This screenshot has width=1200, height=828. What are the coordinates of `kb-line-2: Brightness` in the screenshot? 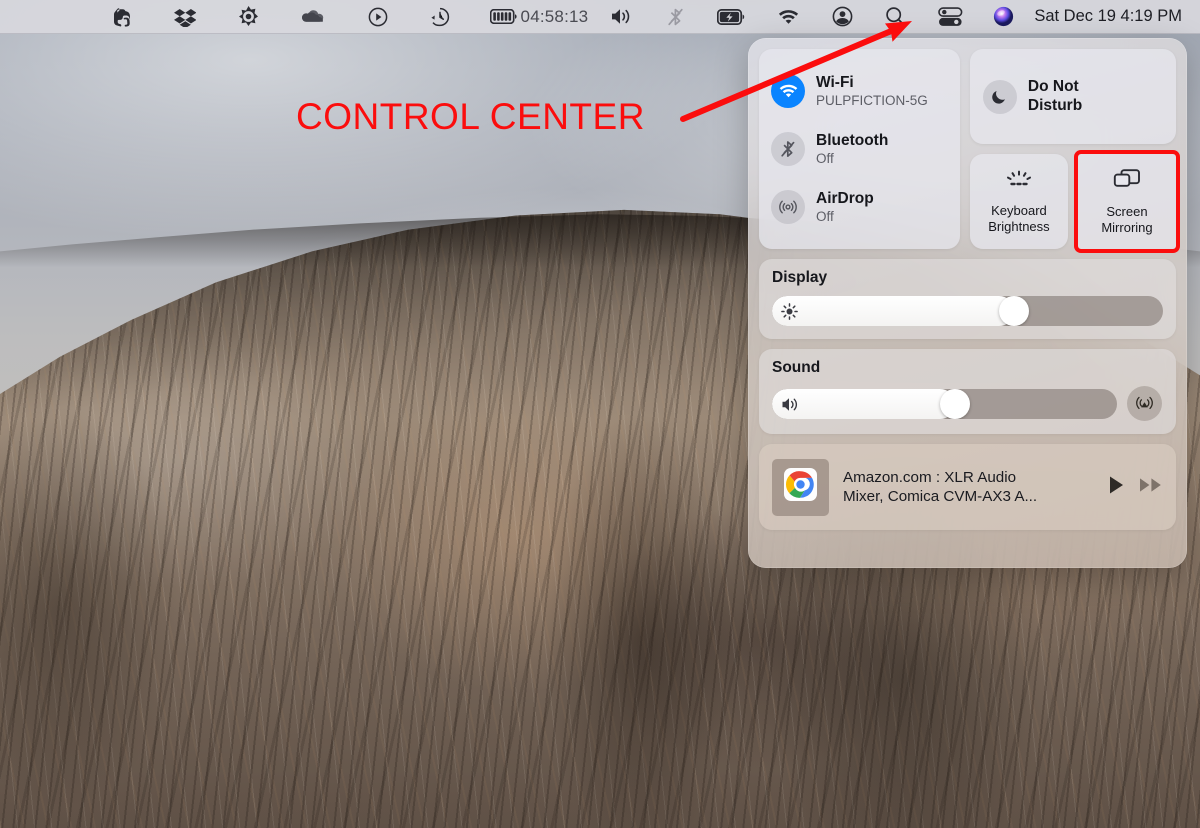 It's located at (1019, 226).